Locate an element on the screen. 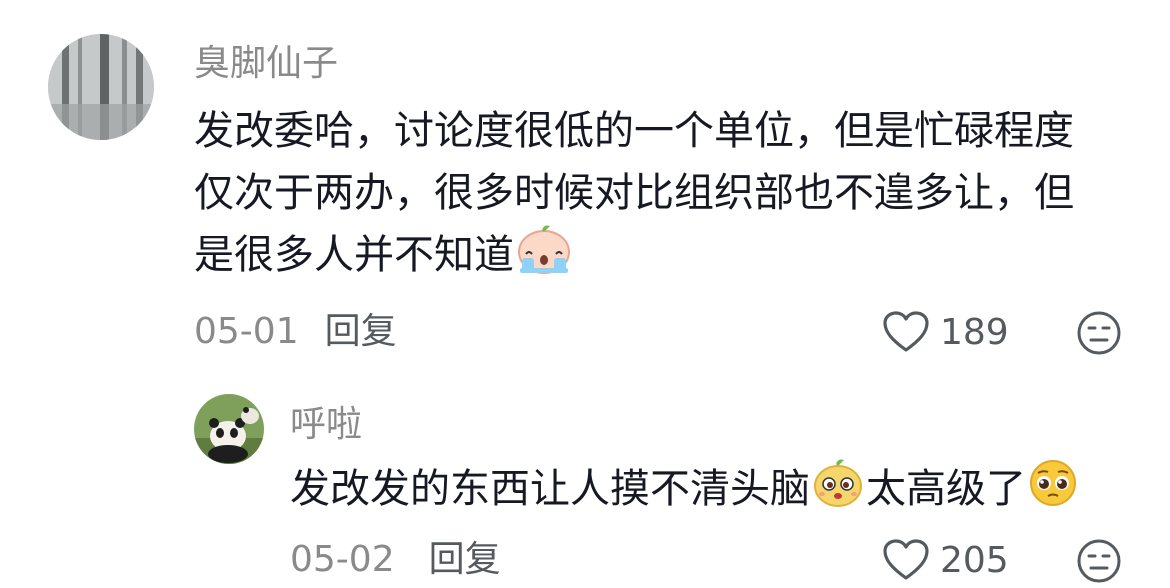  reply-line: 发改发的东西让人摸不清头脑 太高级了 is located at coordinates (685, 492).